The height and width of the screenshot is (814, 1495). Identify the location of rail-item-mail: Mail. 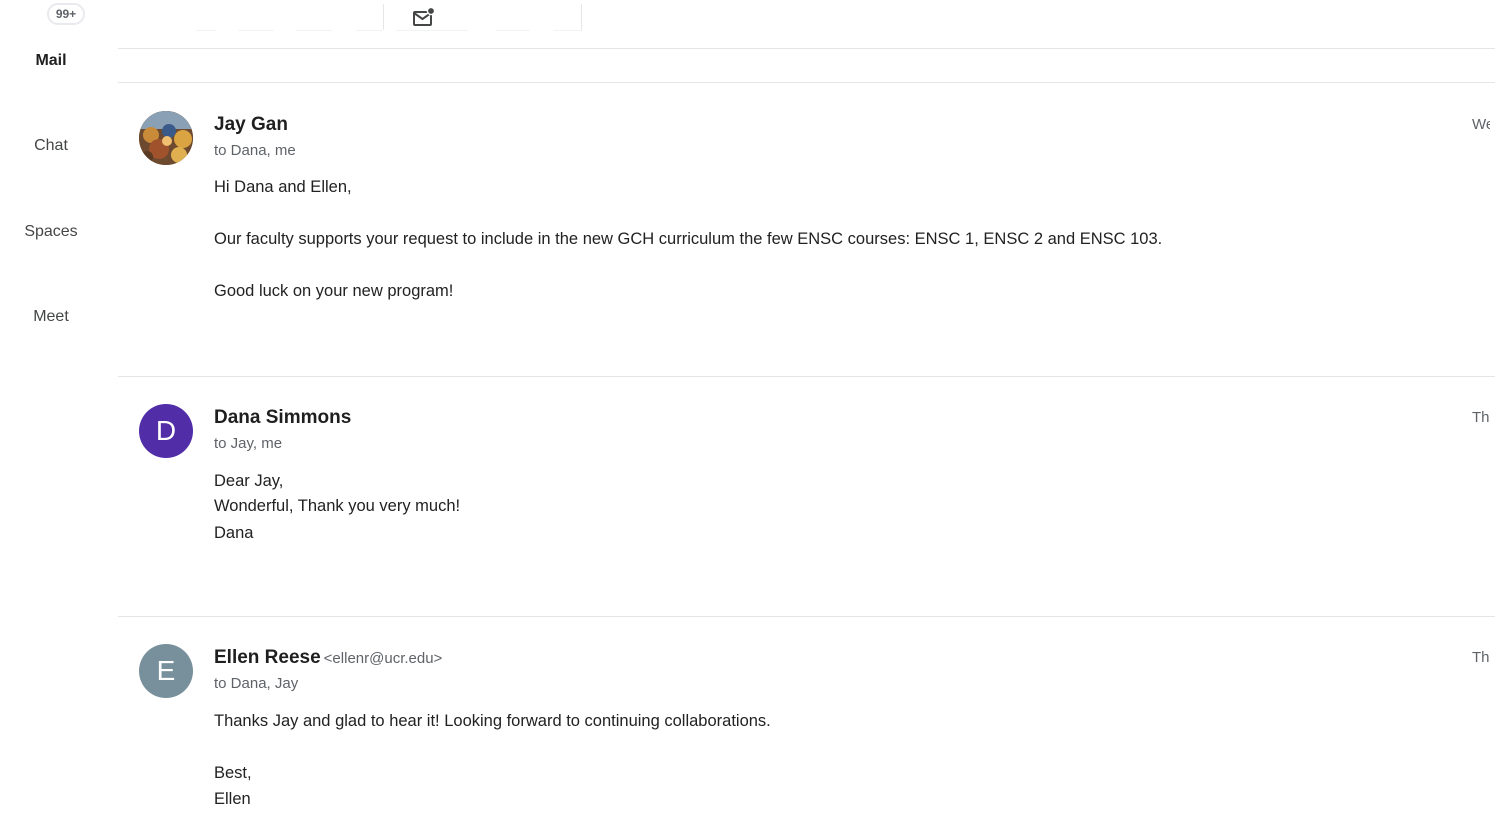
(51, 61).